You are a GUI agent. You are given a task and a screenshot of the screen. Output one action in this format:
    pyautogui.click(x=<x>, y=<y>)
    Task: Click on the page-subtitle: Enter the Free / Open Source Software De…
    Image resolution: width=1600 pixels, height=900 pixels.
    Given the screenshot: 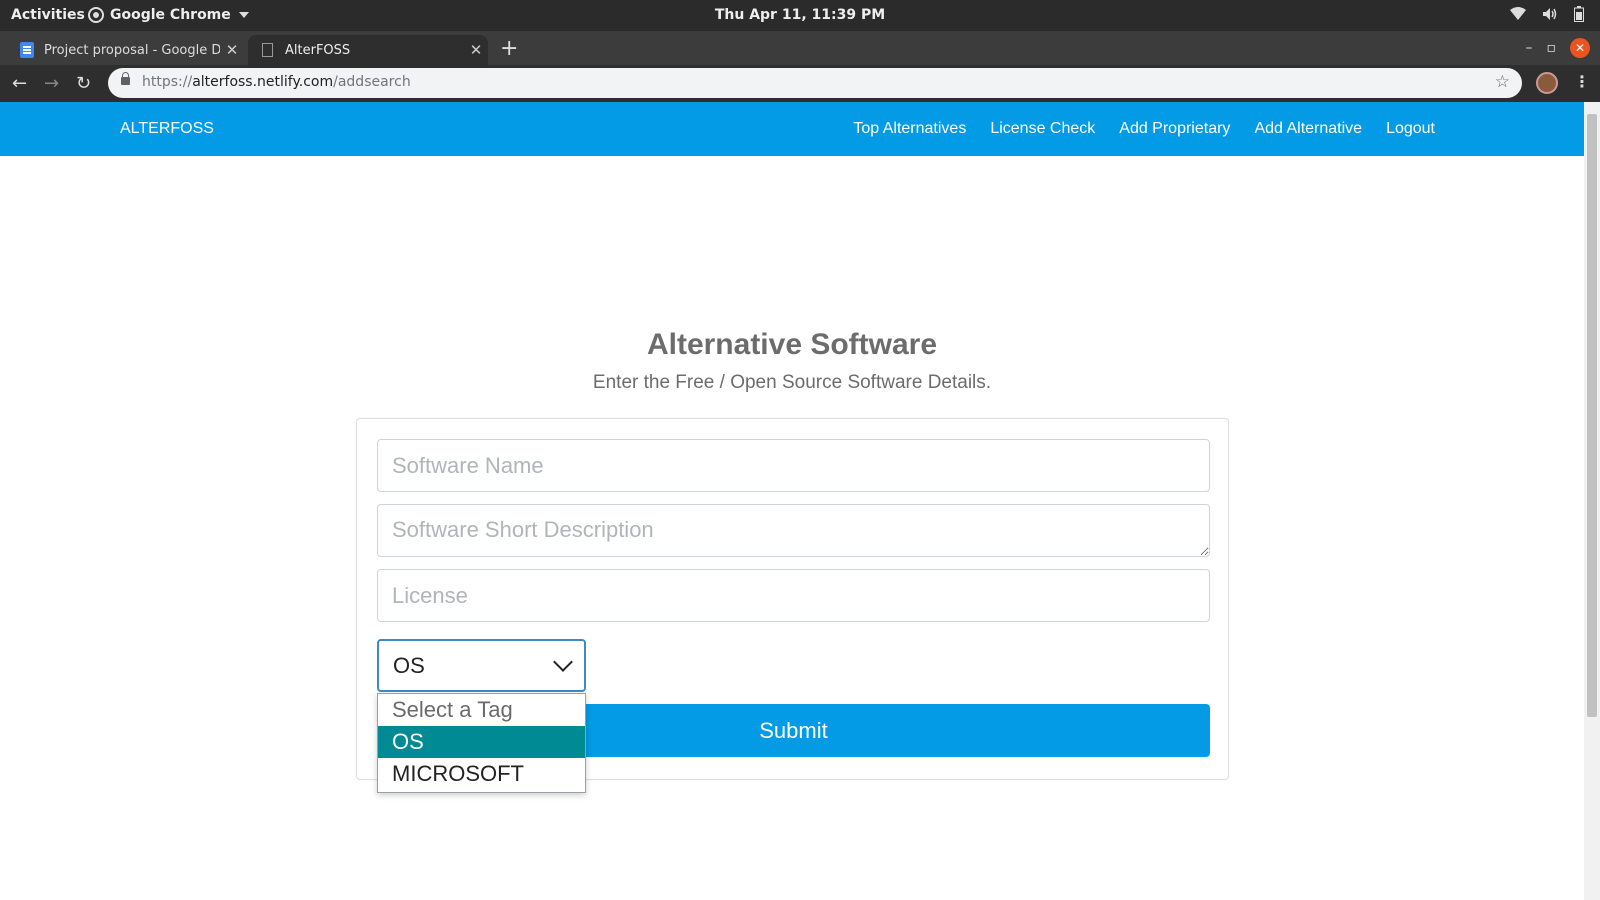 What is the action you would take?
    pyautogui.click(x=792, y=382)
    